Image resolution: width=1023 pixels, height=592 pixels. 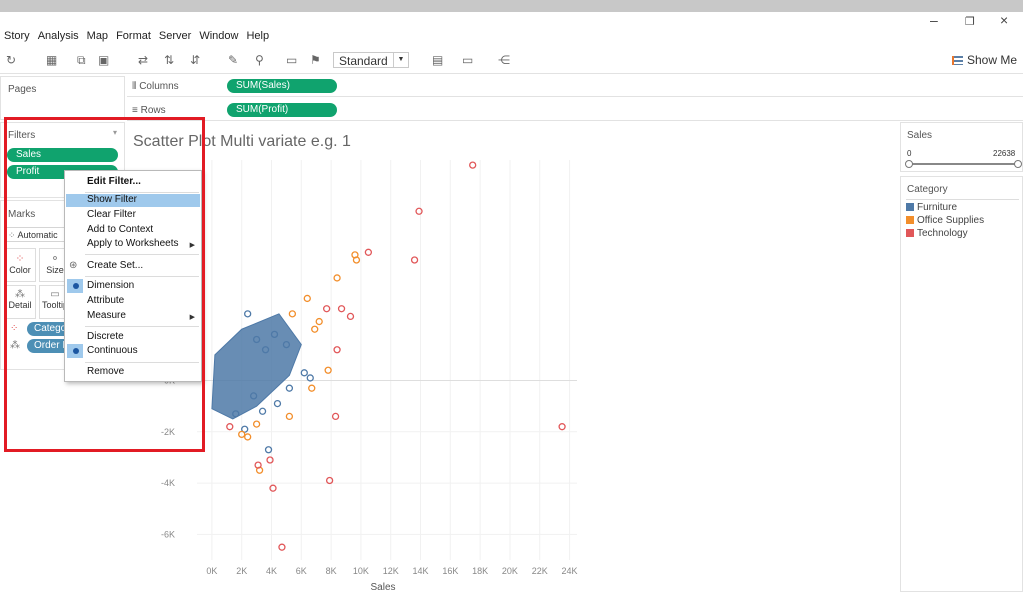 What do you see at coordinates (133, 38) in the screenshot?
I see `menu-format: Format` at bounding box center [133, 38].